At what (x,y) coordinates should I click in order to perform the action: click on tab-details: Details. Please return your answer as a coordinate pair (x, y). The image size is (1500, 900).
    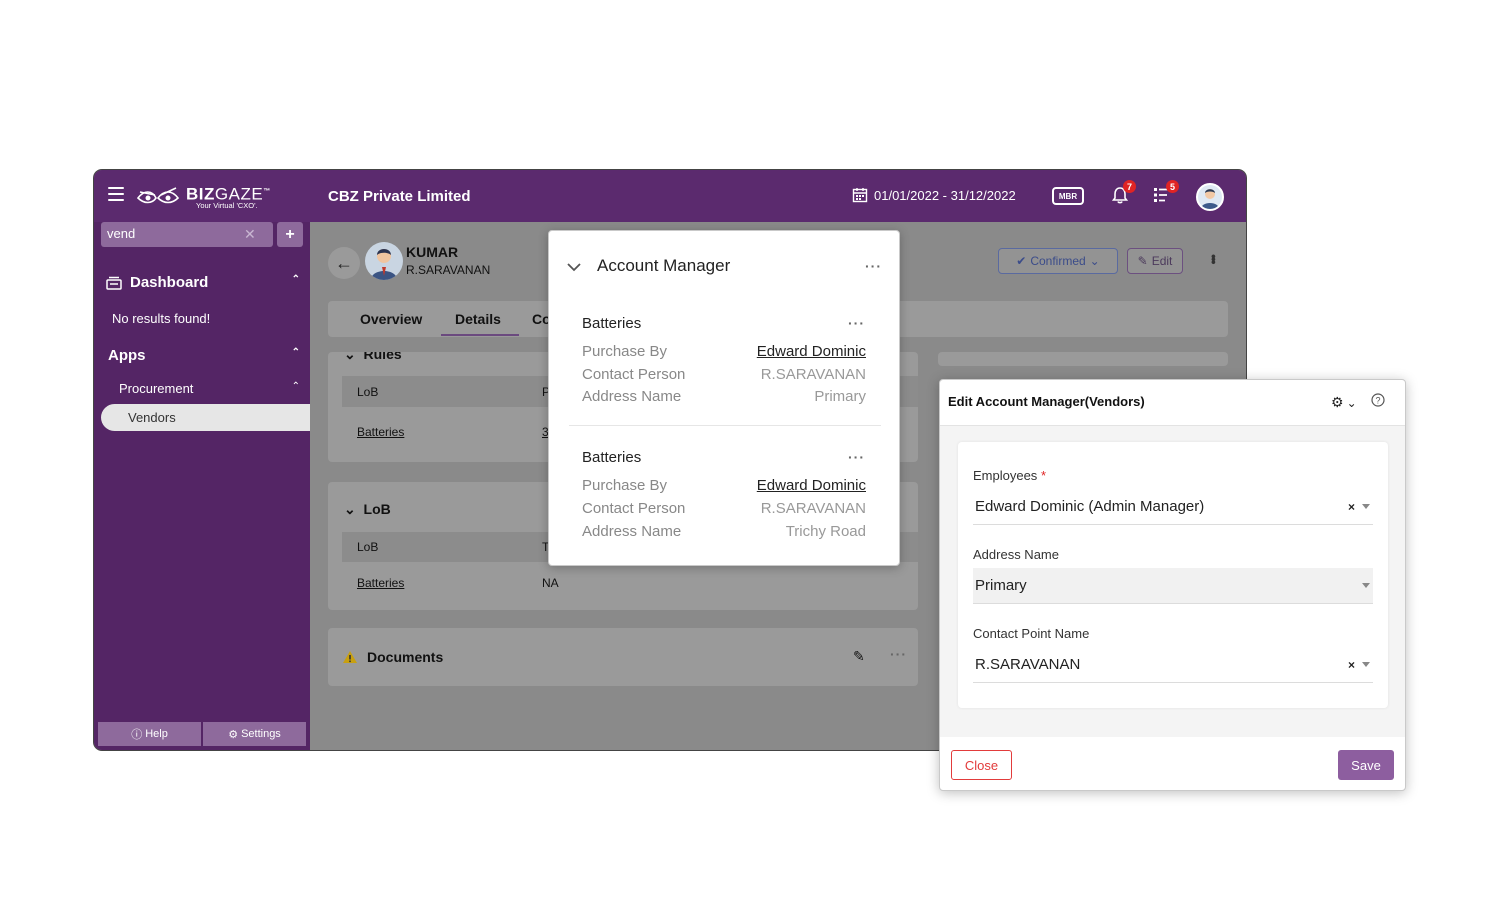
    Looking at the image, I should click on (478, 319).